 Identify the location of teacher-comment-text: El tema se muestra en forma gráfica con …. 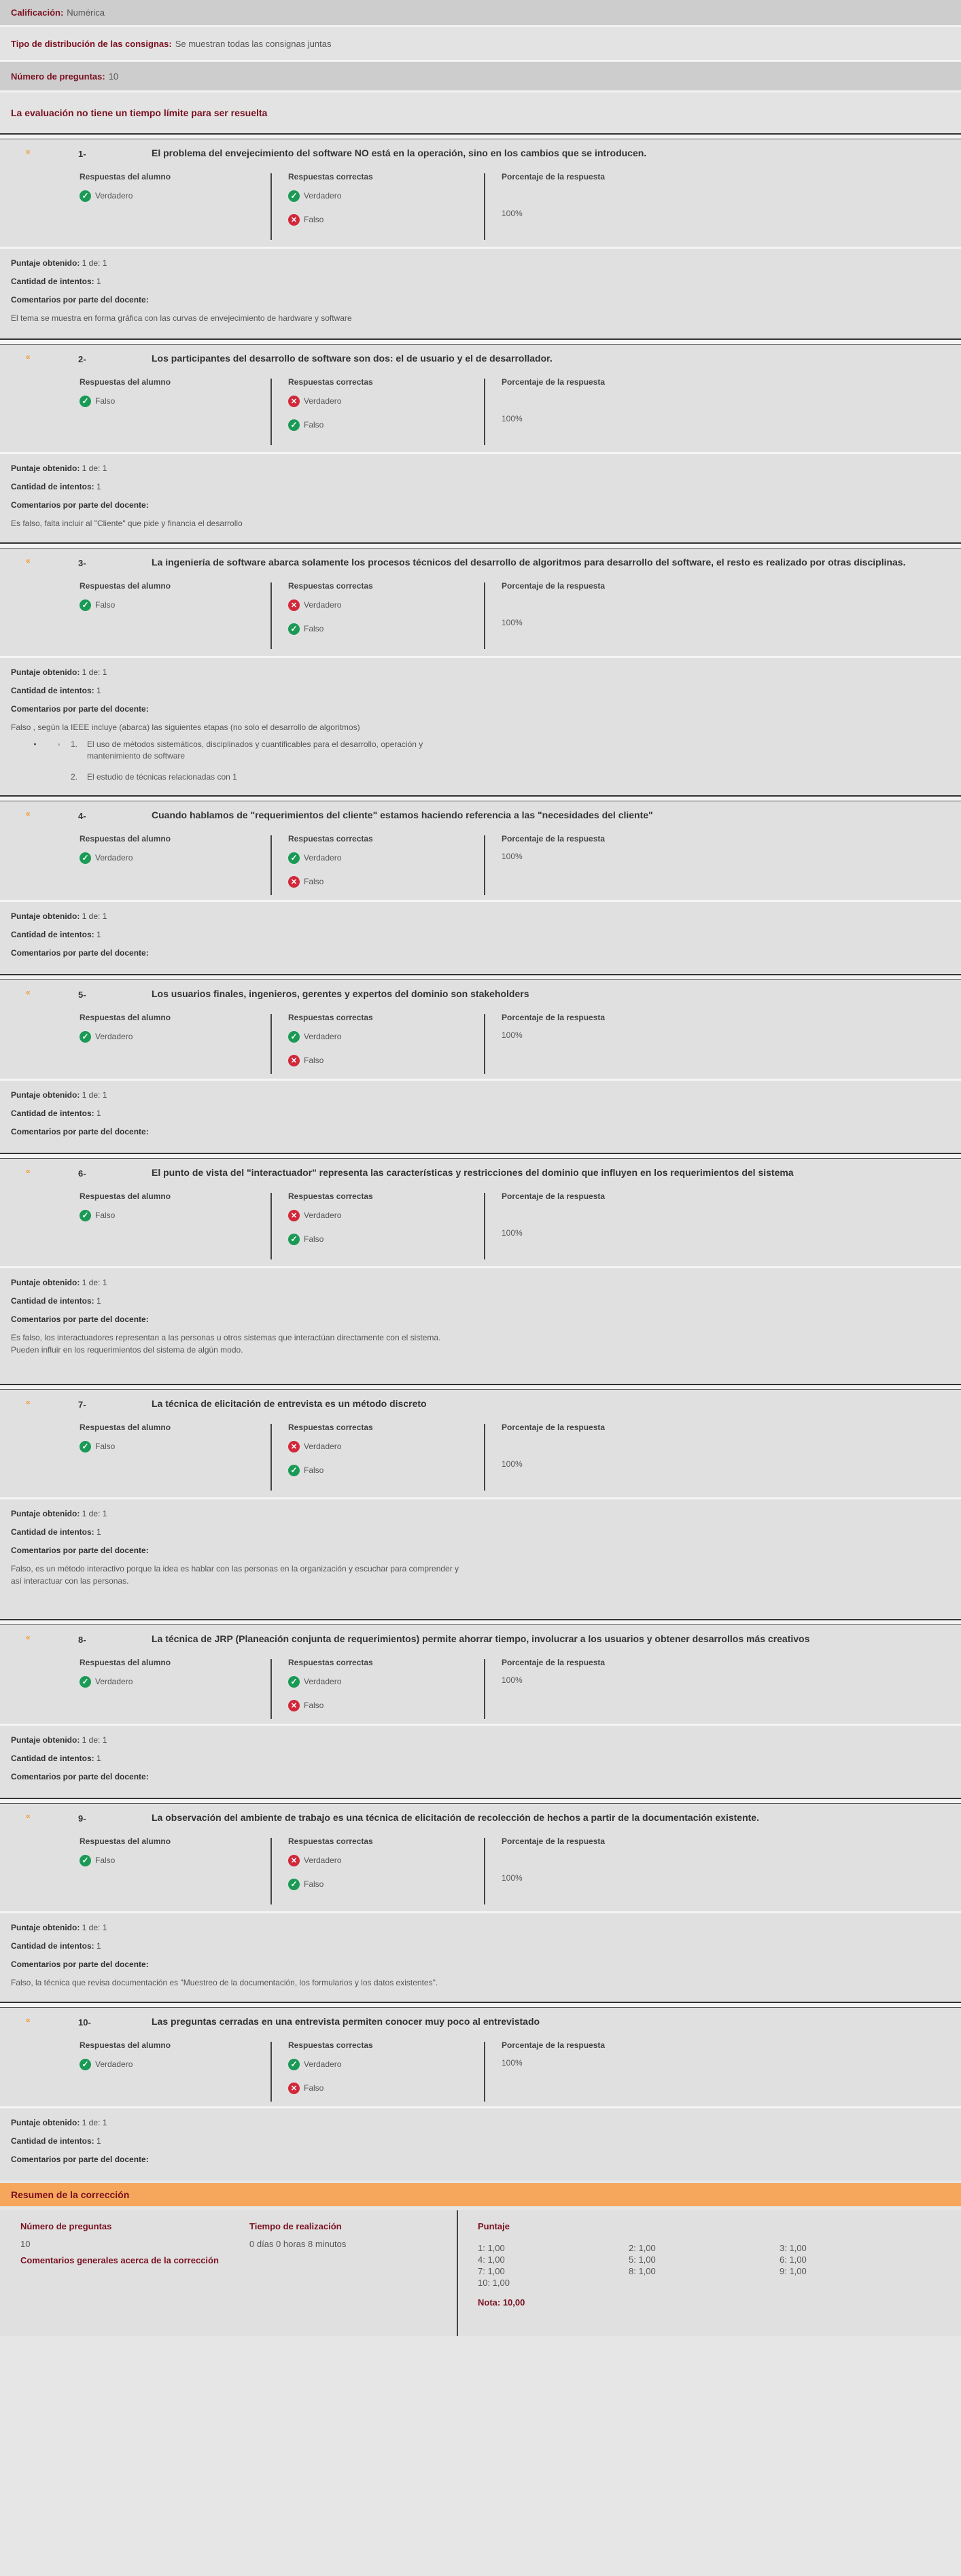
(181, 318).